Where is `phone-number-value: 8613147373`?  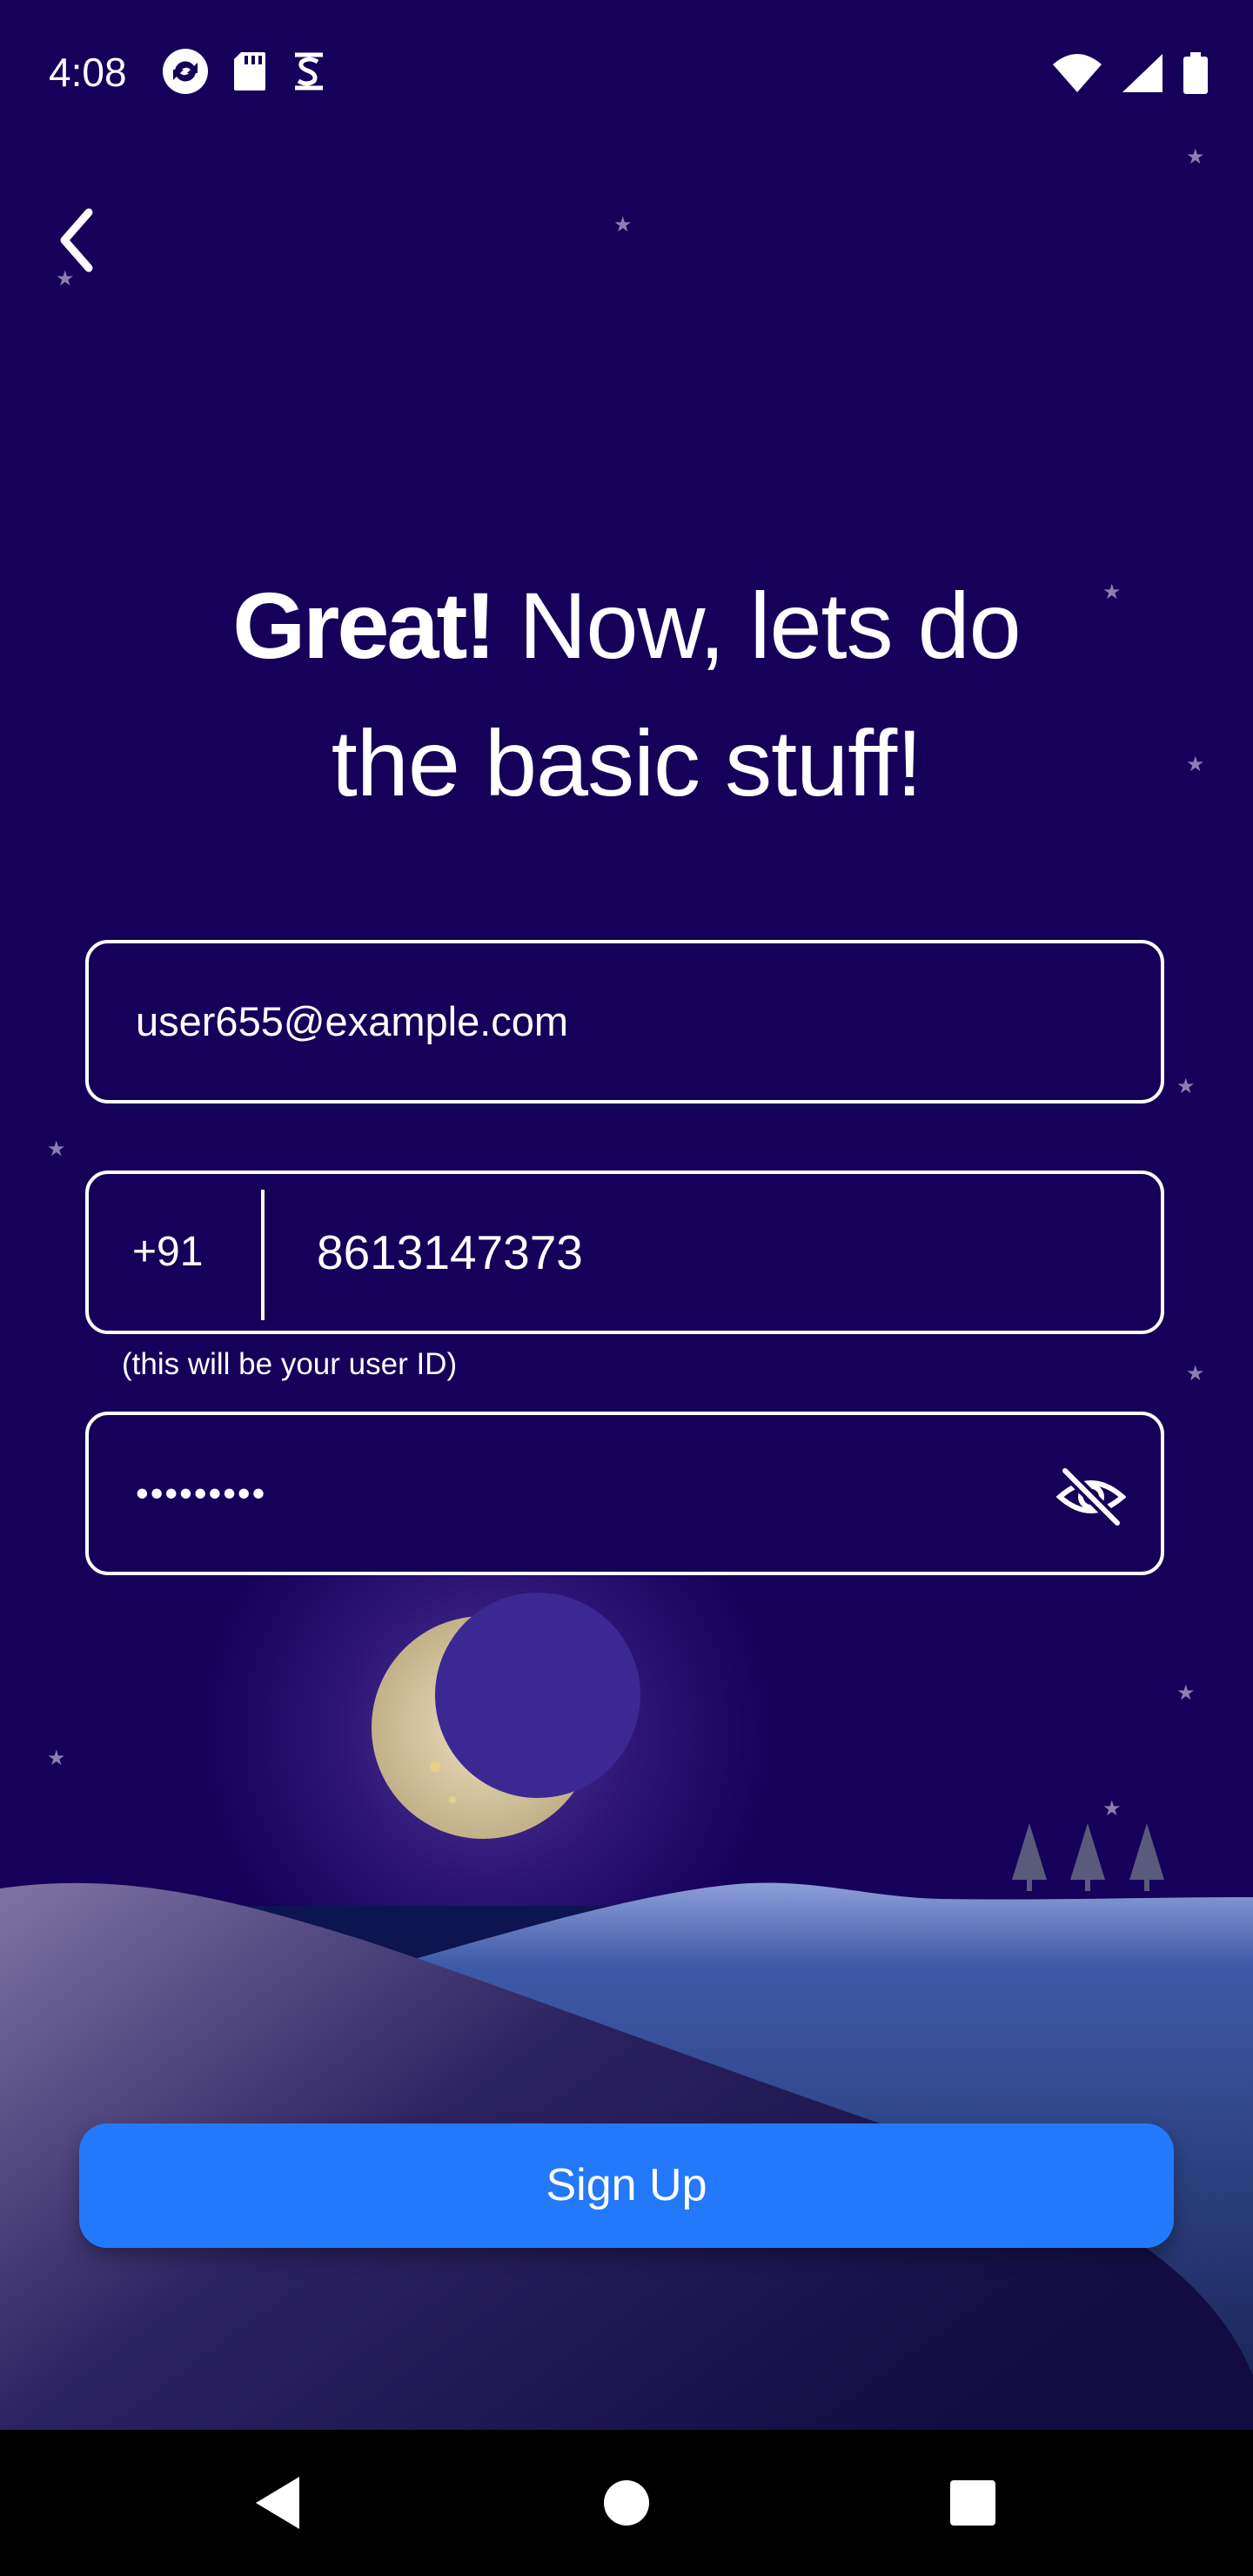
phone-number-value: 8613147373 is located at coordinates (450, 1252).